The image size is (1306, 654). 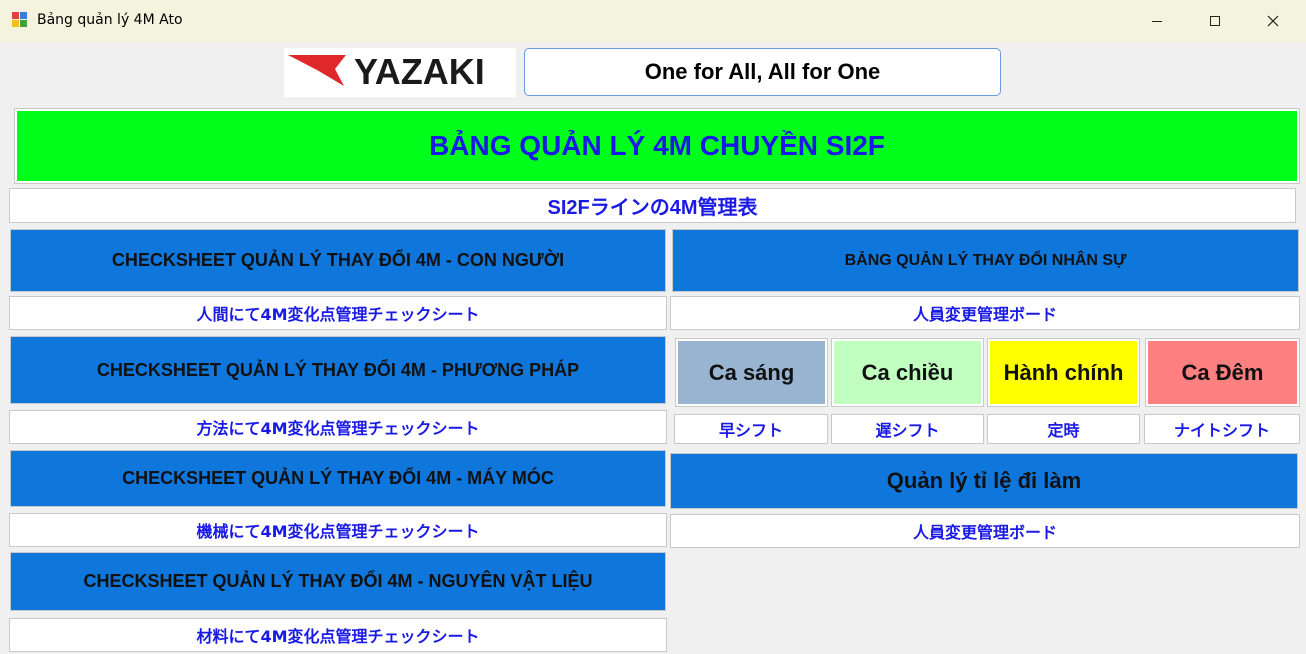 What do you see at coordinates (907, 429) in the screenshot?
I see `shift-afternoon-jp-label: 遅シフト` at bounding box center [907, 429].